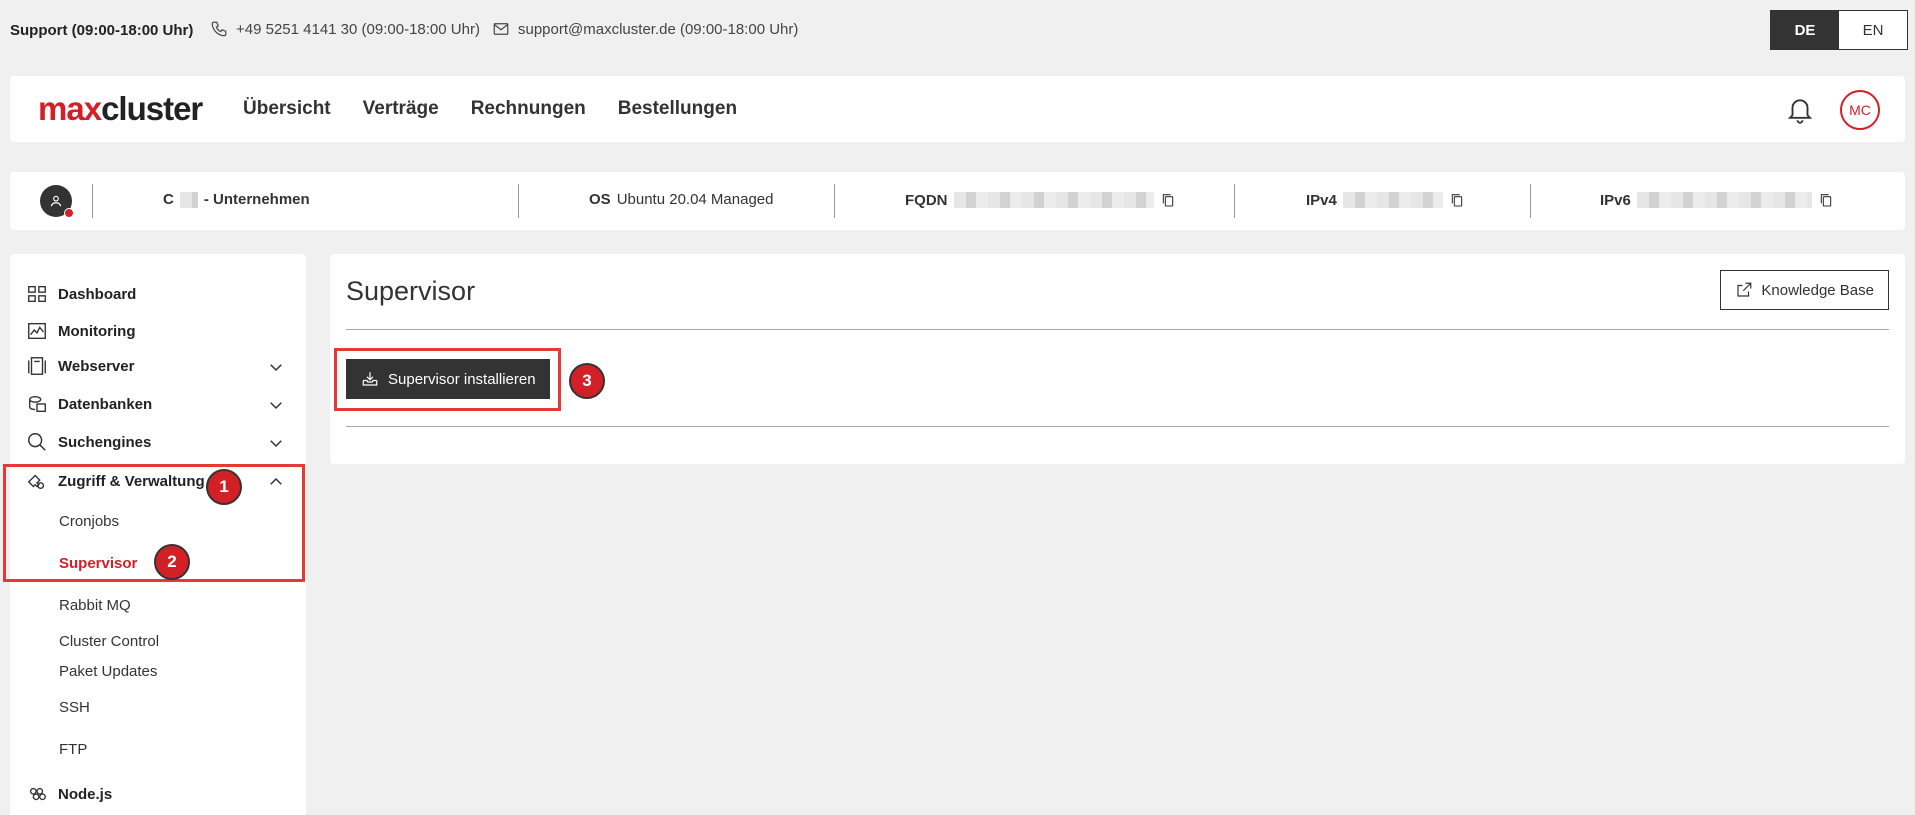  What do you see at coordinates (926, 200) in the screenshot?
I see `fqdn-label: FQDN` at bounding box center [926, 200].